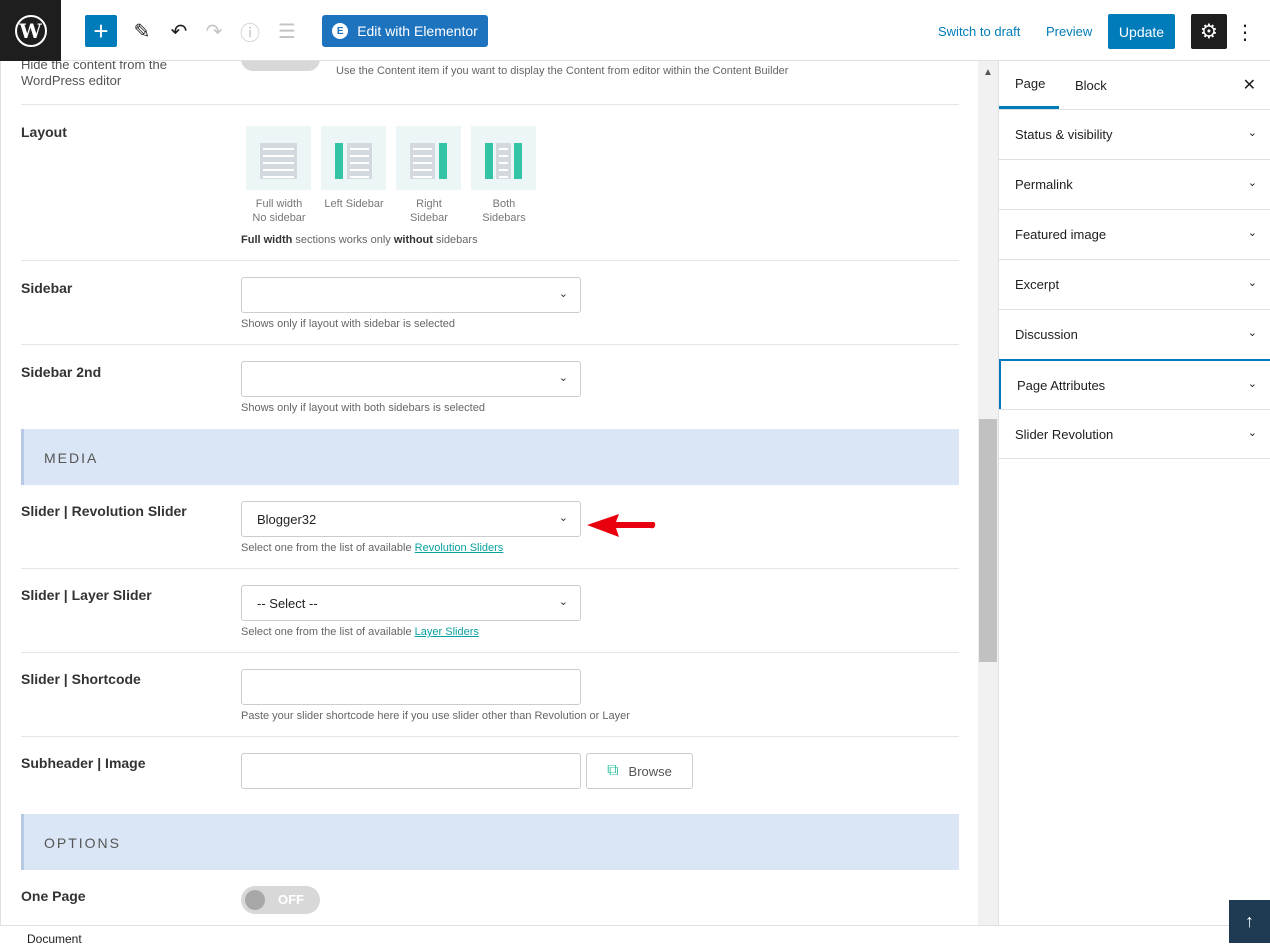 The image size is (1270, 946). Describe the element at coordinates (613, 770) in the screenshot. I see `media-library-icon: ⧉` at that location.